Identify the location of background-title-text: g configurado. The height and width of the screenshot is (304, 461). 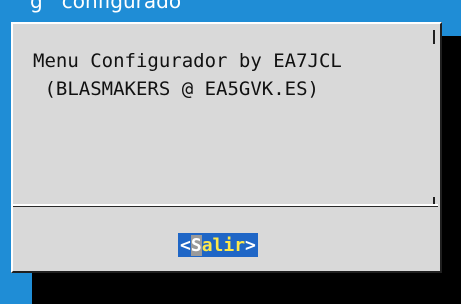
(106, 6).